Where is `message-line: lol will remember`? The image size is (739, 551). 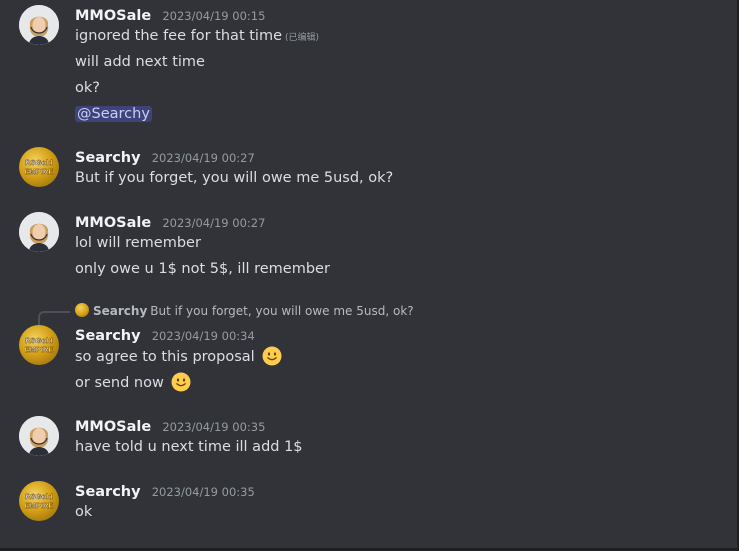
message-line: lol will remember is located at coordinates (138, 243).